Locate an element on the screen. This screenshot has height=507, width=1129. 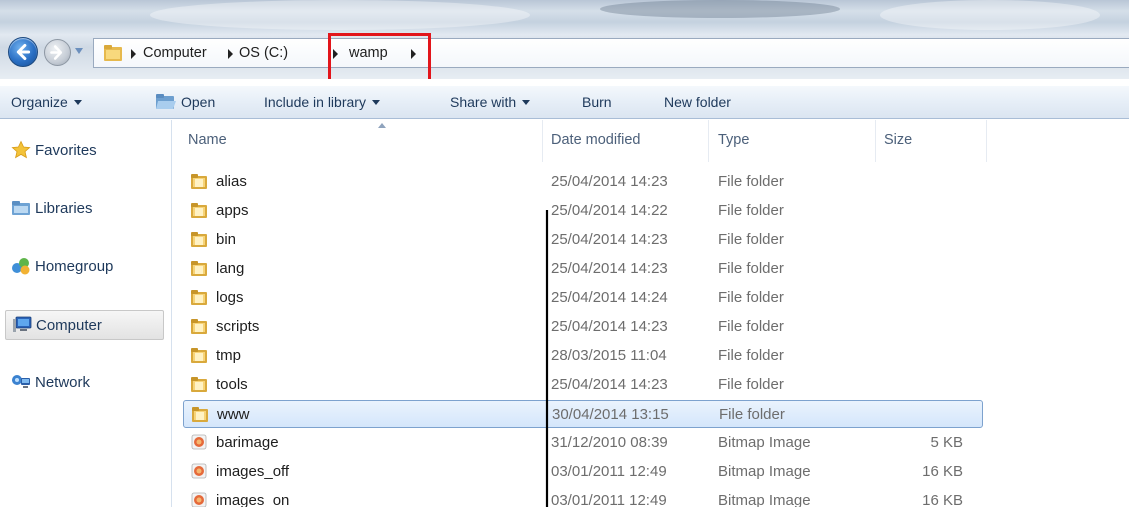
column-header-name: Name is located at coordinates (363, 141).